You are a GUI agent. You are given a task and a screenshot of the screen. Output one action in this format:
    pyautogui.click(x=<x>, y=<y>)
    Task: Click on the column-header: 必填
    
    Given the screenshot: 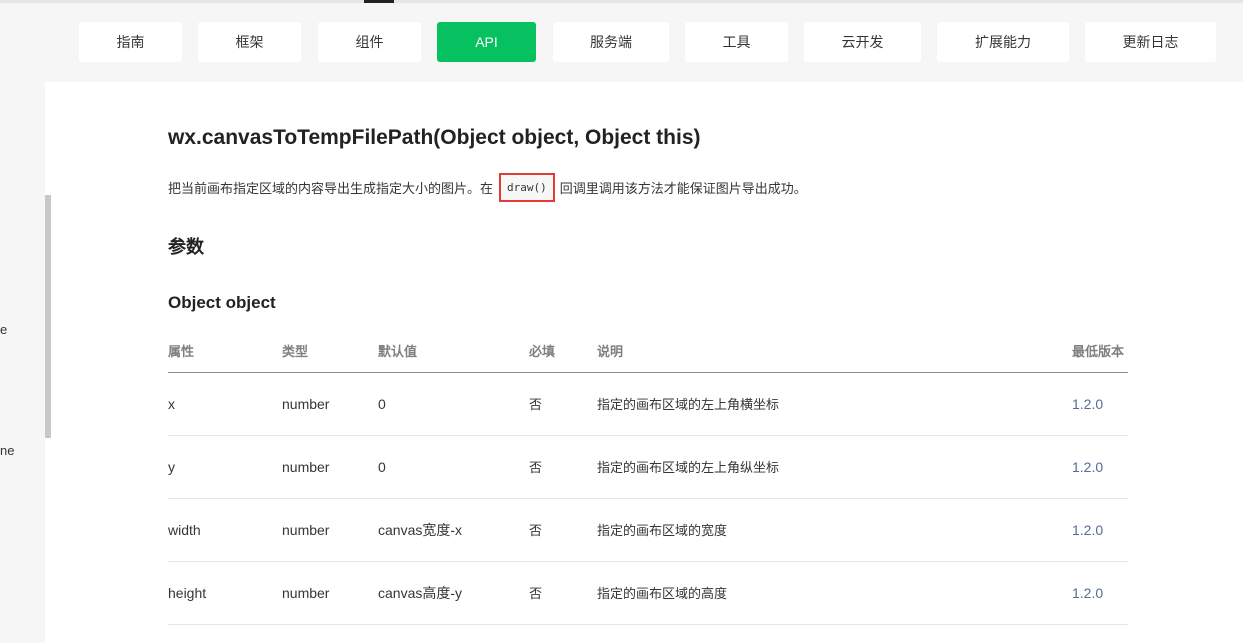 What is the action you would take?
    pyautogui.click(x=563, y=351)
    